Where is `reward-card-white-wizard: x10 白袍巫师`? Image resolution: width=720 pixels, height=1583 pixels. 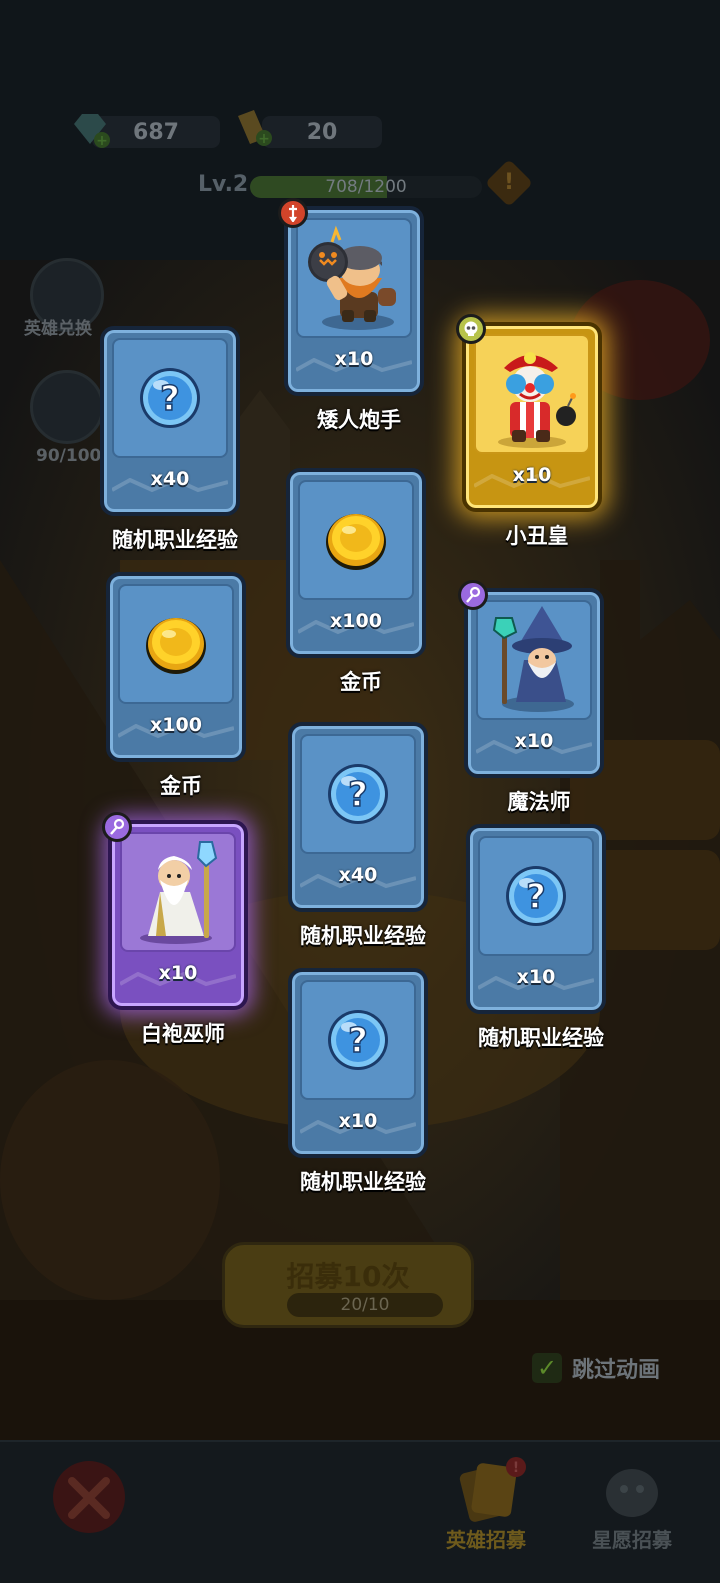 reward-card-white-wizard: x10 白袍巫师 is located at coordinates (180, 929).